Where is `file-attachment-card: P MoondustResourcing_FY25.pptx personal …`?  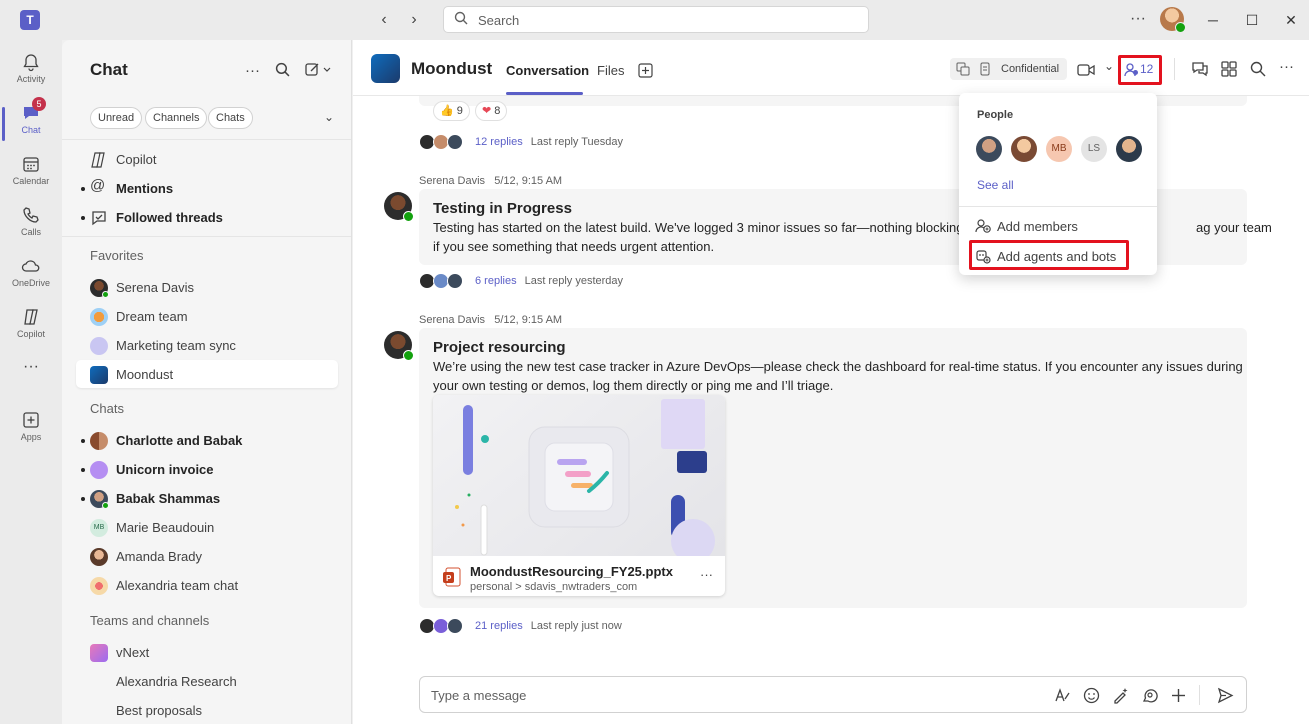
file-attachment-card: P MoondustResourcing_FY25.pptx personal … is located at coordinates (579, 495).